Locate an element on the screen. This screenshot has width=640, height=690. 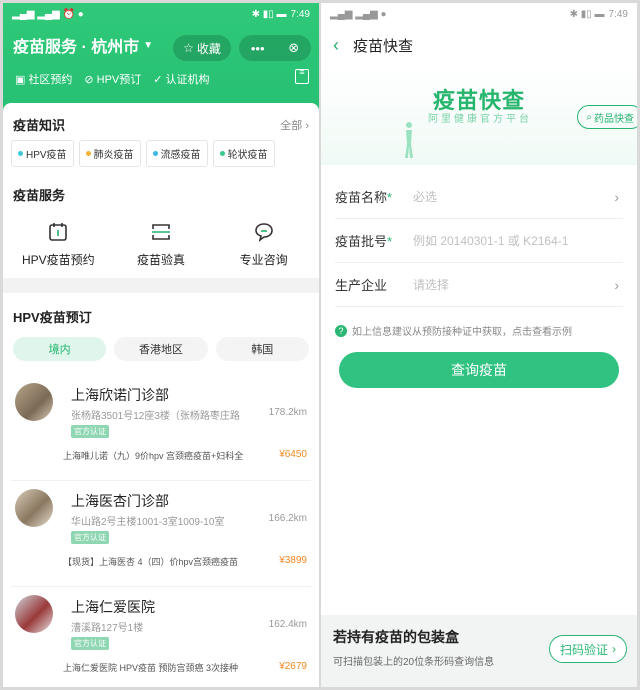
clinic-name: 上海仁爱医院 is located at coordinates (113, 607).